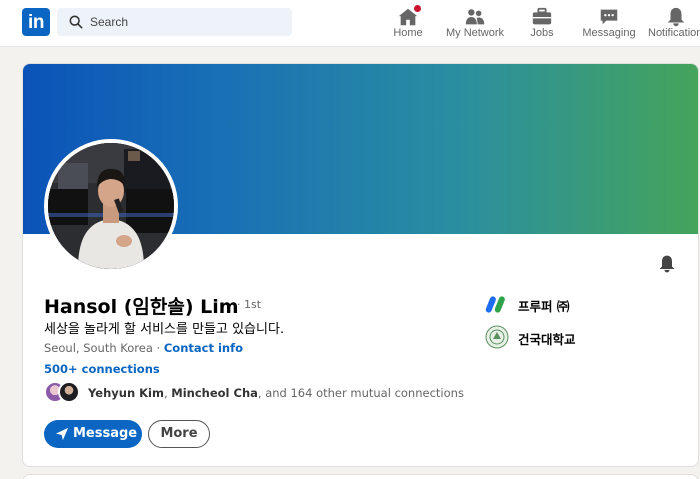 This screenshot has width=700, height=479. I want to click on message-button-label: Message, so click(105, 433).